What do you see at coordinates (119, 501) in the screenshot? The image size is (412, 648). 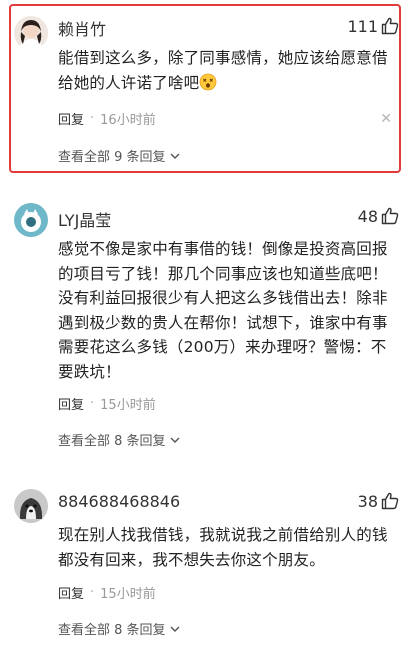 I see `username: 884688468846` at bounding box center [119, 501].